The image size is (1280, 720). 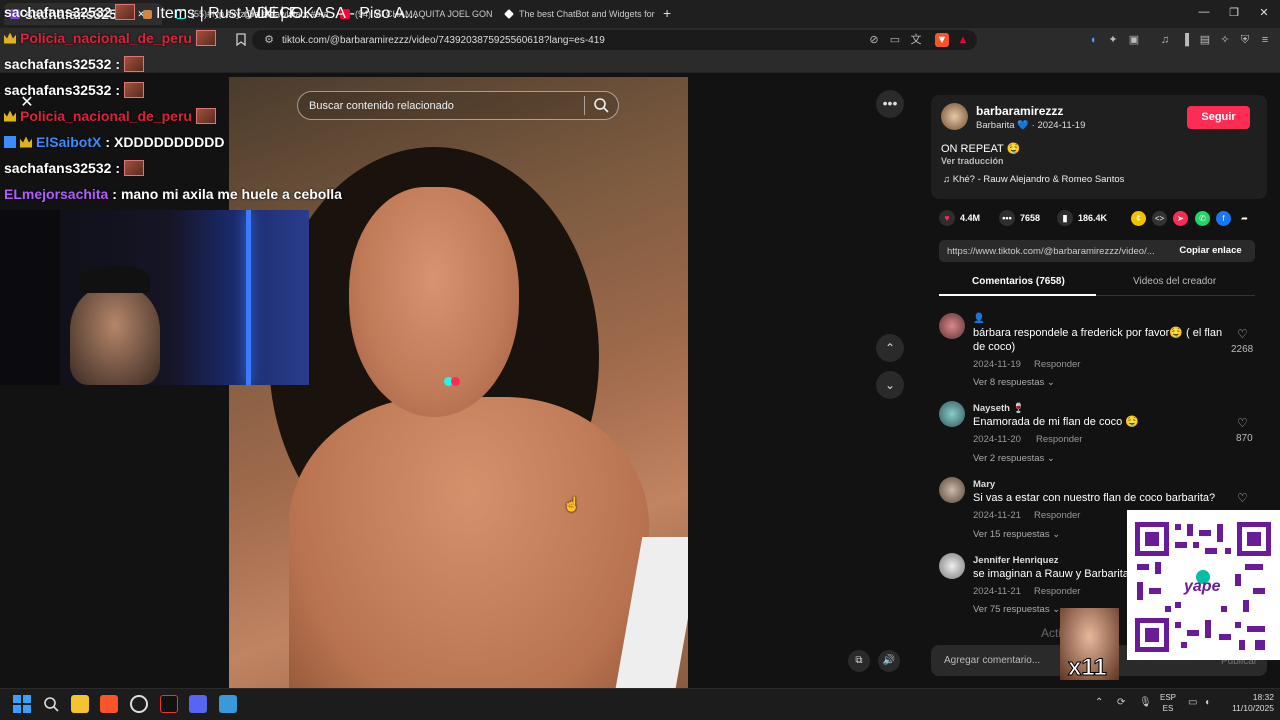 What do you see at coordinates (139, 704) in the screenshot?
I see `obs-icon` at bounding box center [139, 704].